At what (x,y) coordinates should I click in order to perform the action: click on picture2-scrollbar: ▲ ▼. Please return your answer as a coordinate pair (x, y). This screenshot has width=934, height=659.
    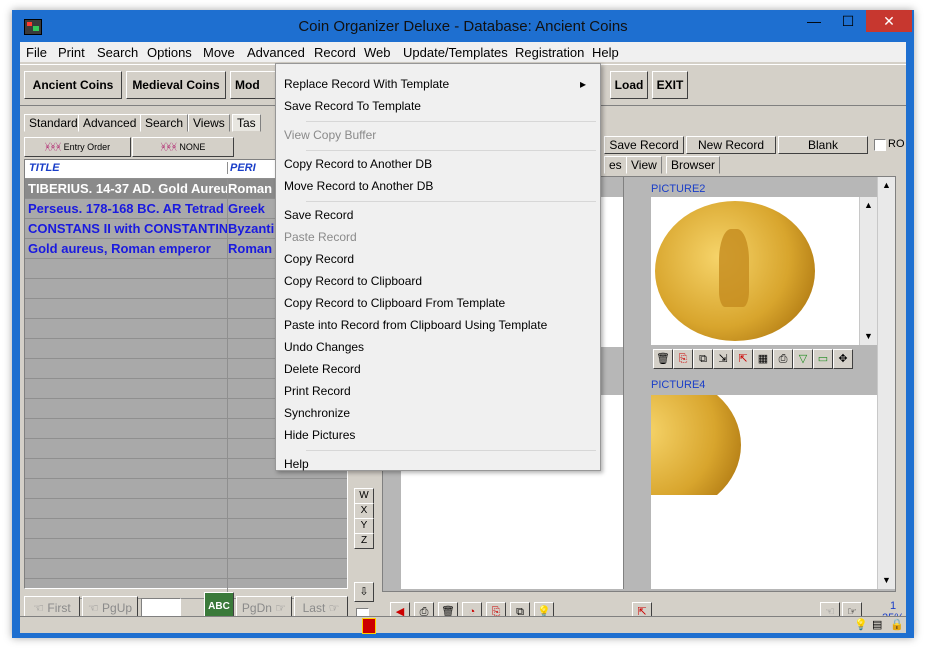
    Looking at the image, I should click on (868, 271).